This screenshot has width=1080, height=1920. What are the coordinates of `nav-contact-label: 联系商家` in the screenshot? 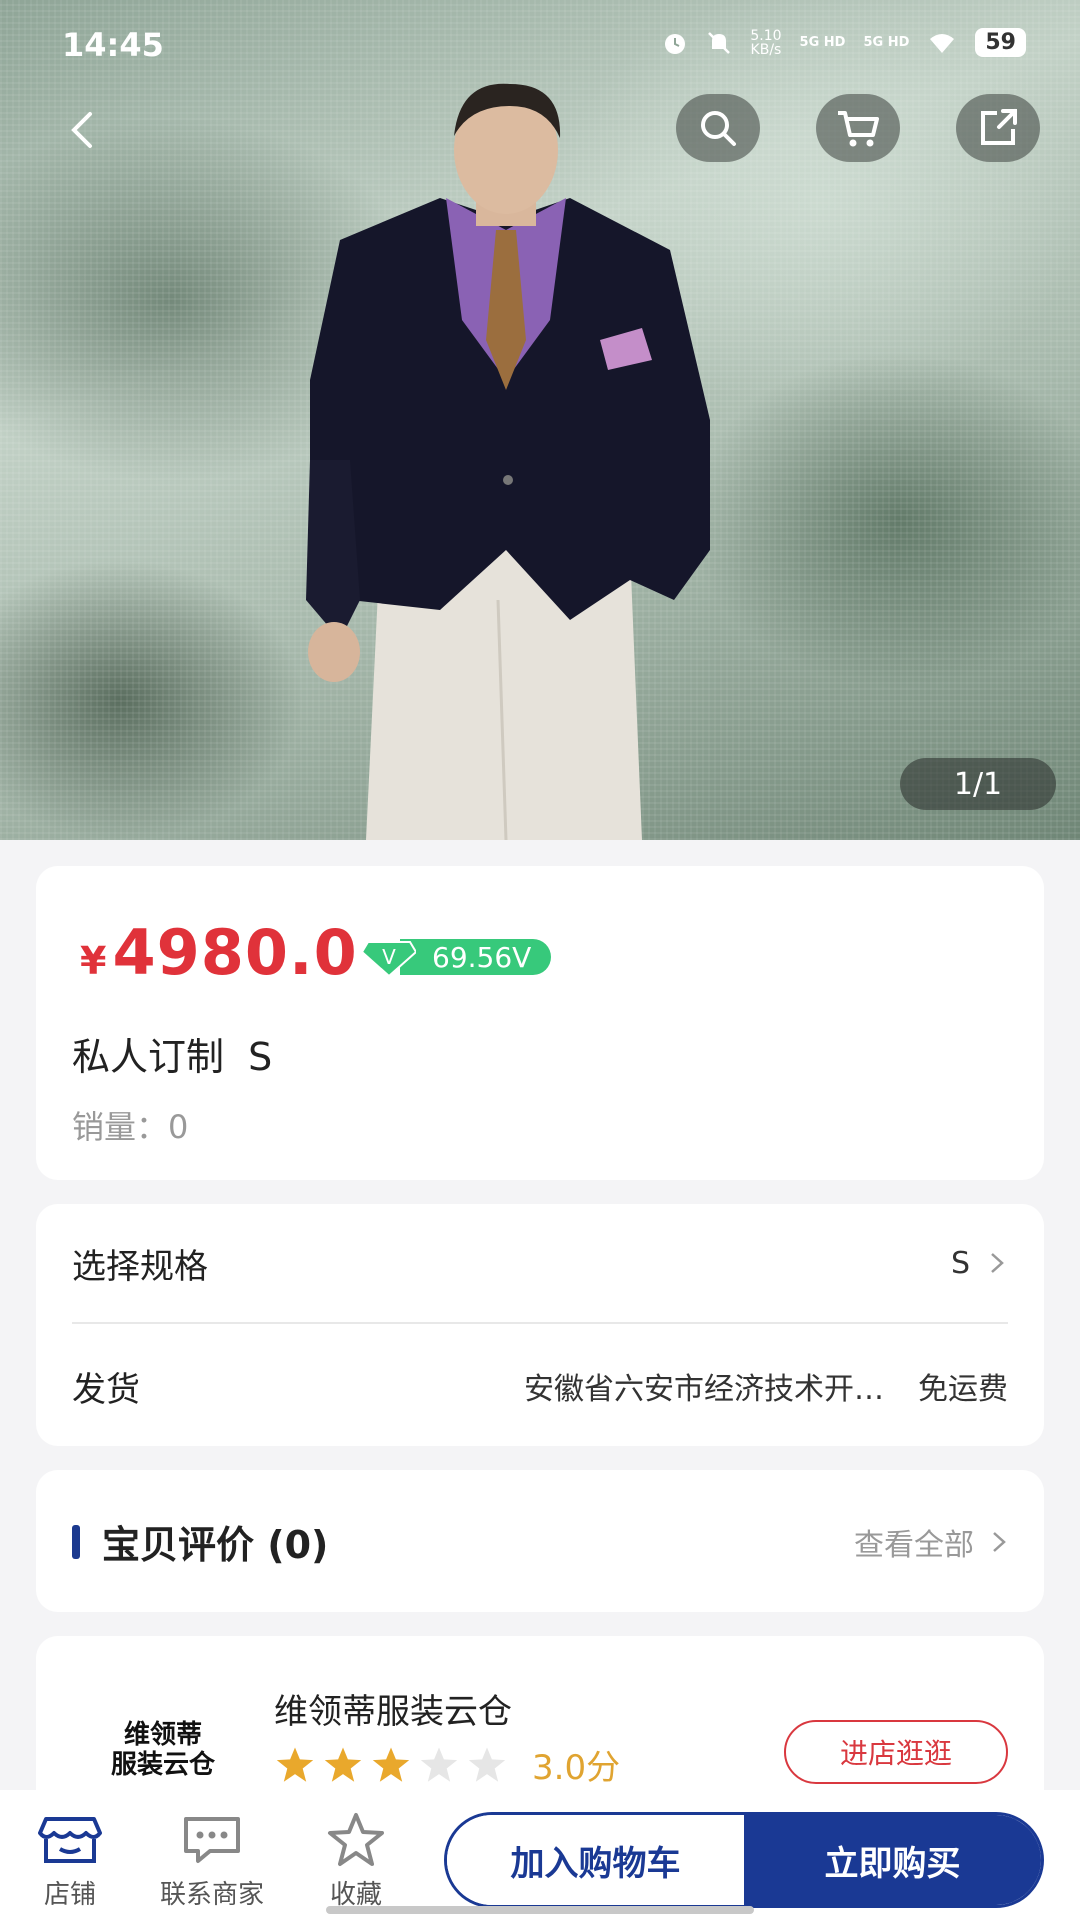 It's located at (211, 1895).